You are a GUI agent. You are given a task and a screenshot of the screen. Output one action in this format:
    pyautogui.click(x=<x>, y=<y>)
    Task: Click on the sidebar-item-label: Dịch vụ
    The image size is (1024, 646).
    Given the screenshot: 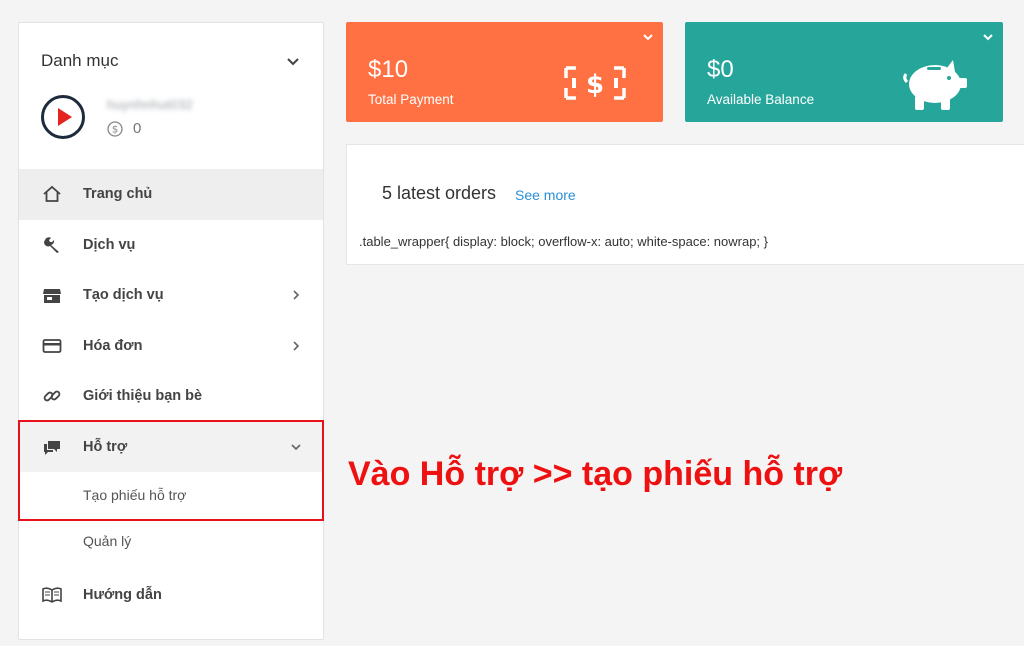 What is the action you would take?
    pyautogui.click(x=109, y=244)
    